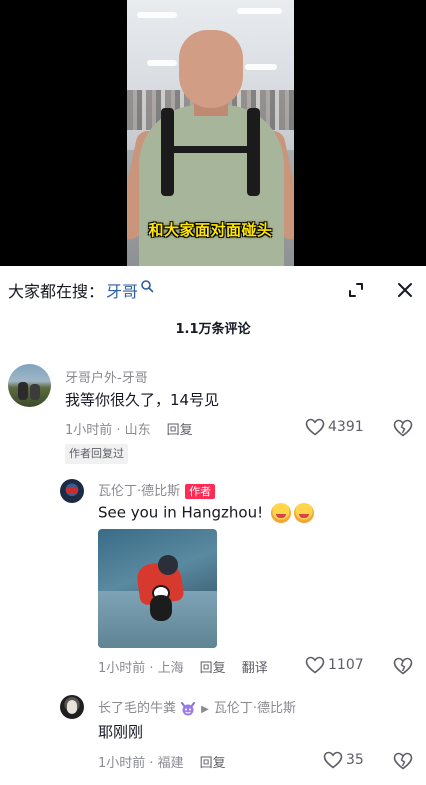 The image size is (426, 785). I want to click on video-frame: 和大家面对面碰头, so click(210, 133).